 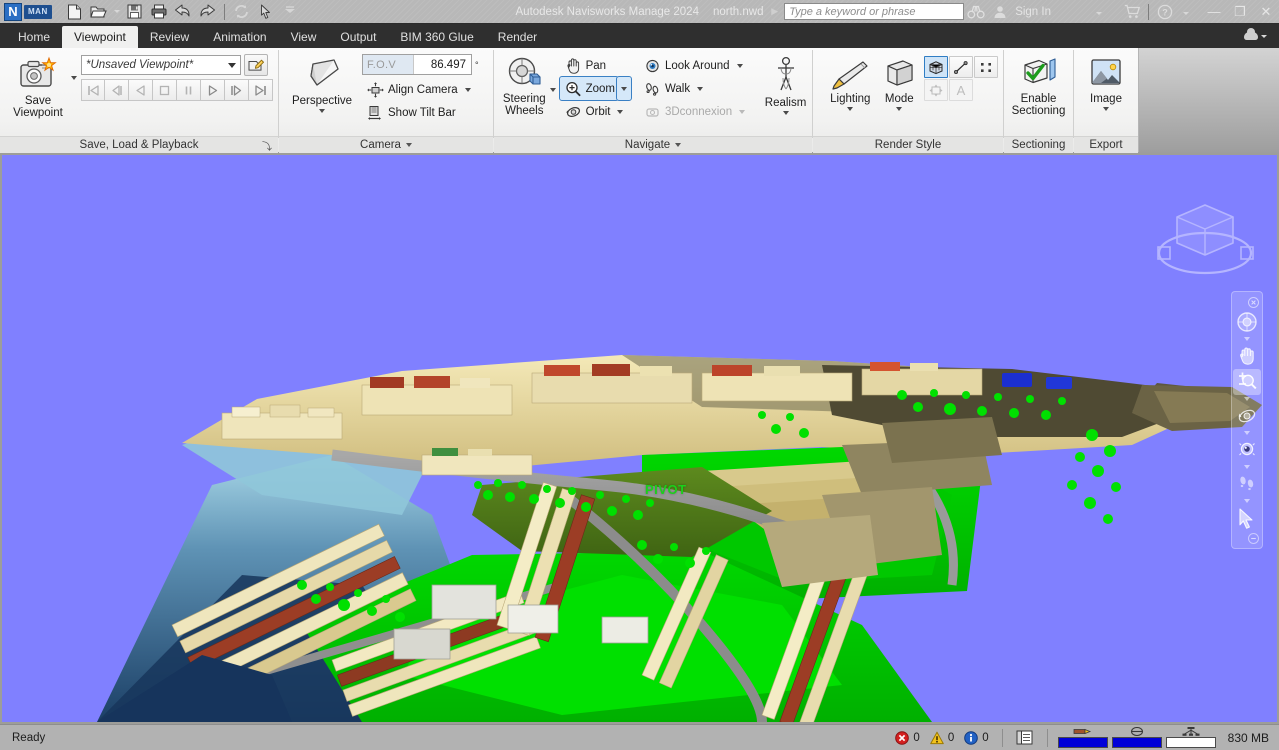 What do you see at coordinates (239, 37) in the screenshot?
I see `tab-animation: Animation` at bounding box center [239, 37].